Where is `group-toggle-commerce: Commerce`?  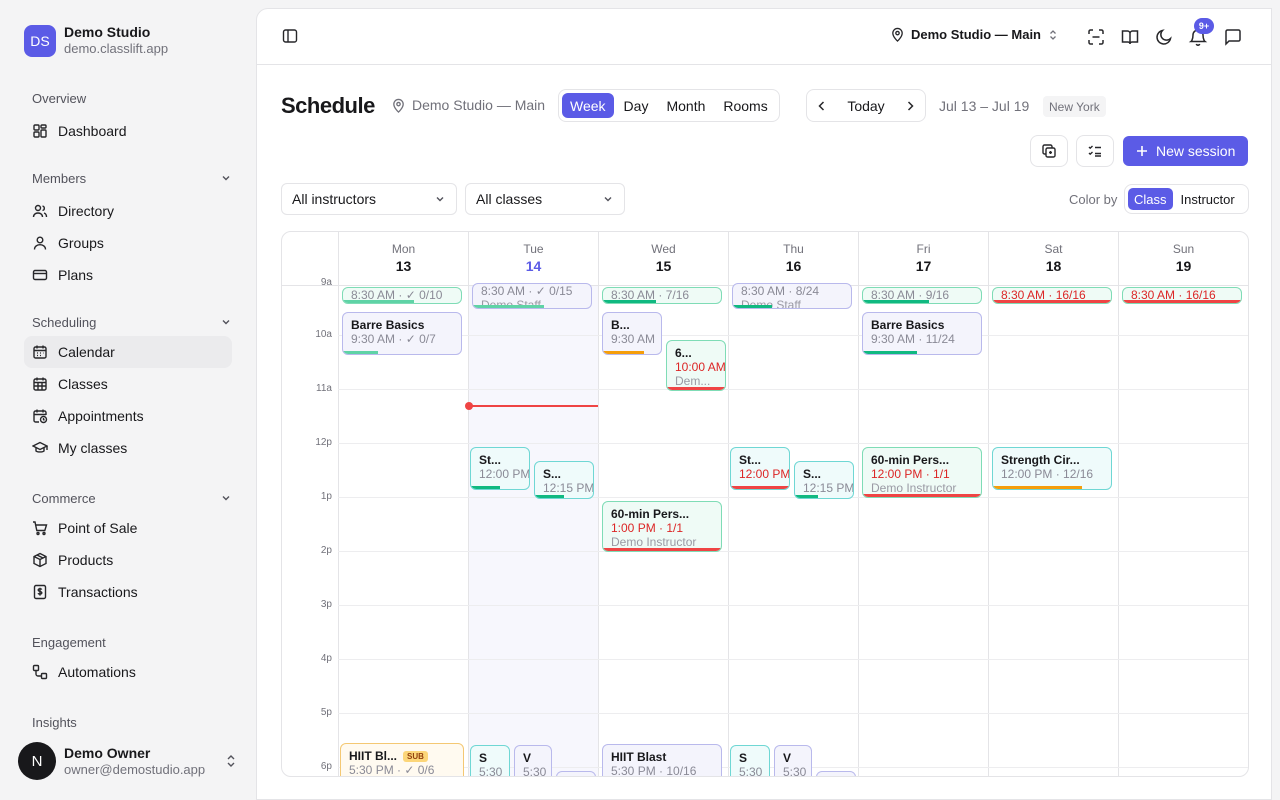
group-toggle-commerce: Commerce is located at coordinates (128, 498).